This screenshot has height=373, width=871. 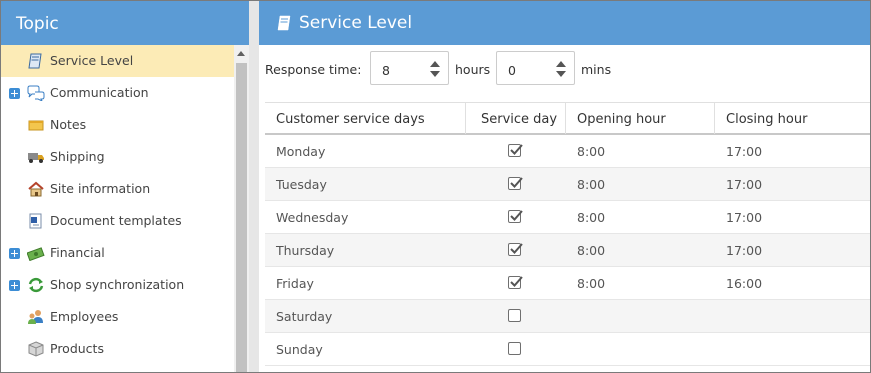 I want to click on tree-item-label: Financial, so click(x=77, y=252).